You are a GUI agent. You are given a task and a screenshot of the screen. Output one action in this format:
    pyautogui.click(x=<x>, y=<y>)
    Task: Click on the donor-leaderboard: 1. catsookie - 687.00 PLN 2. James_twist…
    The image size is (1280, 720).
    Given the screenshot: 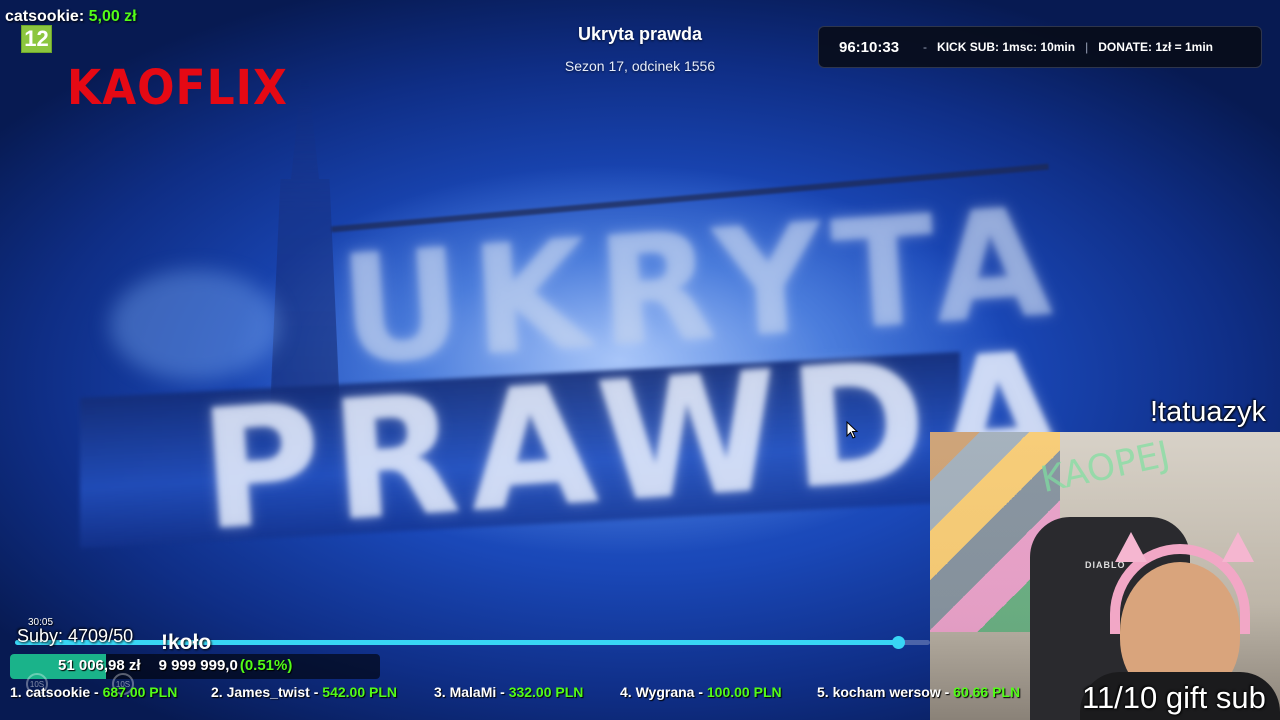 What is the action you would take?
    pyautogui.click(x=540, y=693)
    